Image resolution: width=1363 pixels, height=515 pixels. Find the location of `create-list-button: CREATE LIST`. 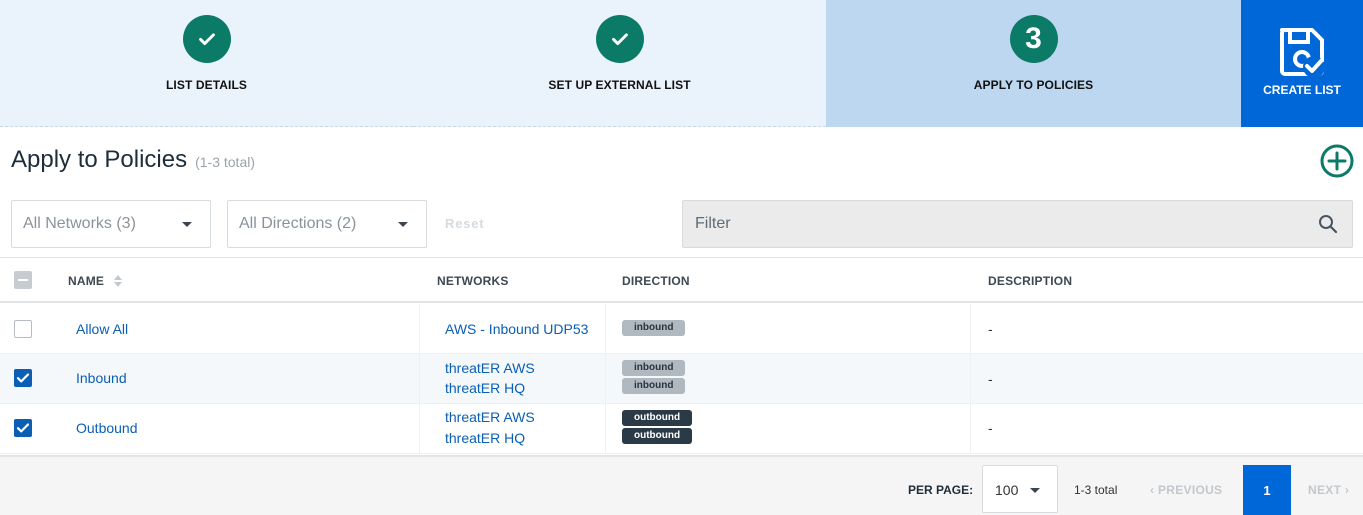

create-list-button: CREATE LIST is located at coordinates (1302, 63).